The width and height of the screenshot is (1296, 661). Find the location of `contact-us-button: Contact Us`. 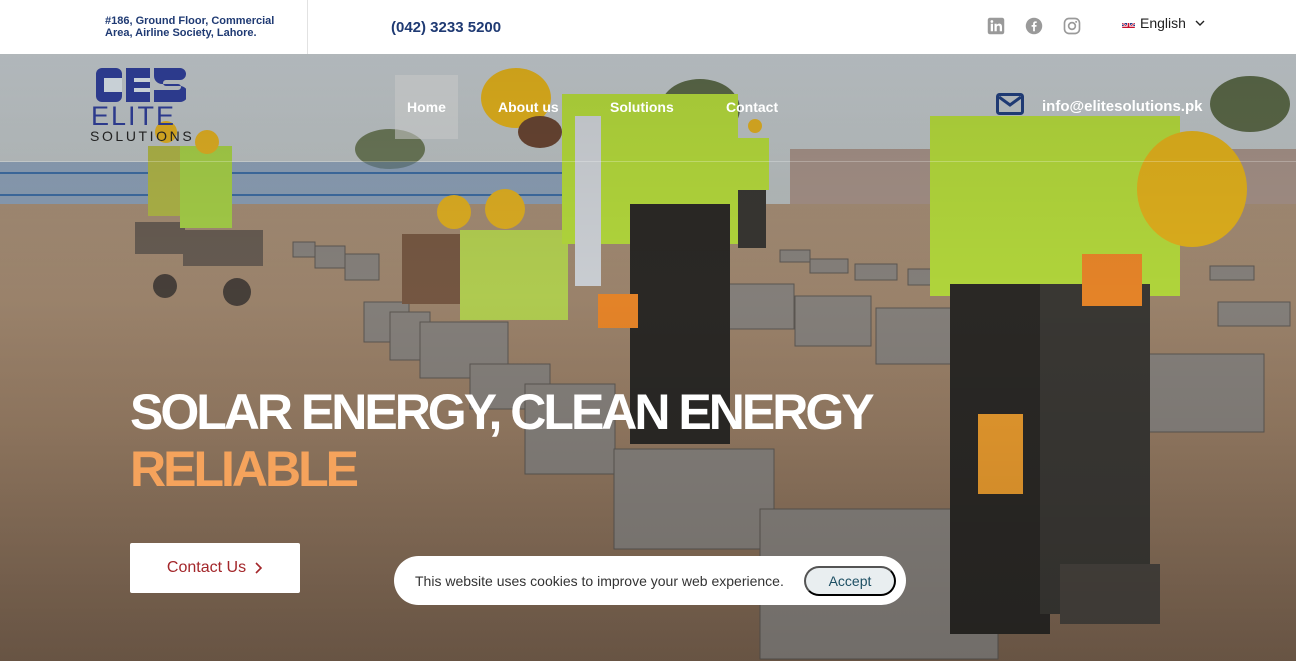

contact-us-button: Contact Us is located at coordinates (215, 568).